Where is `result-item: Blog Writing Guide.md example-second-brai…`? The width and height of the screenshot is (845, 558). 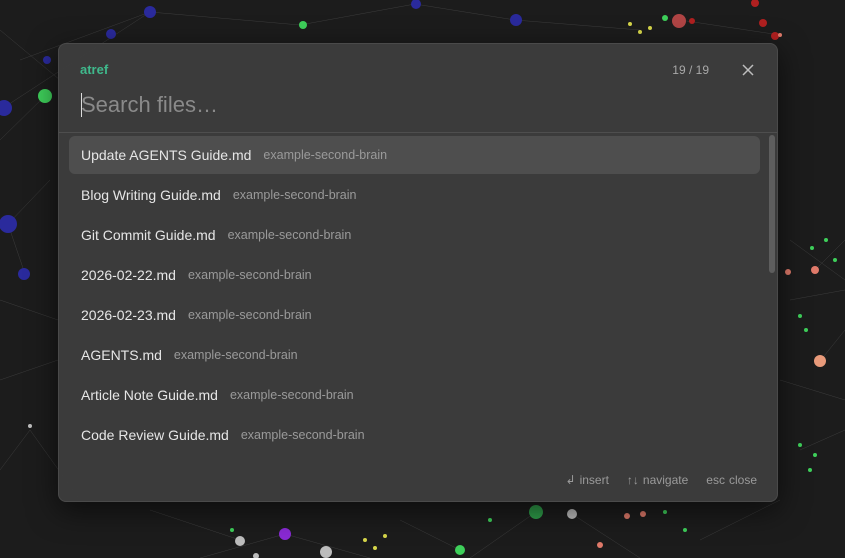 result-item: Blog Writing Guide.md example-second-brai… is located at coordinates (414, 195).